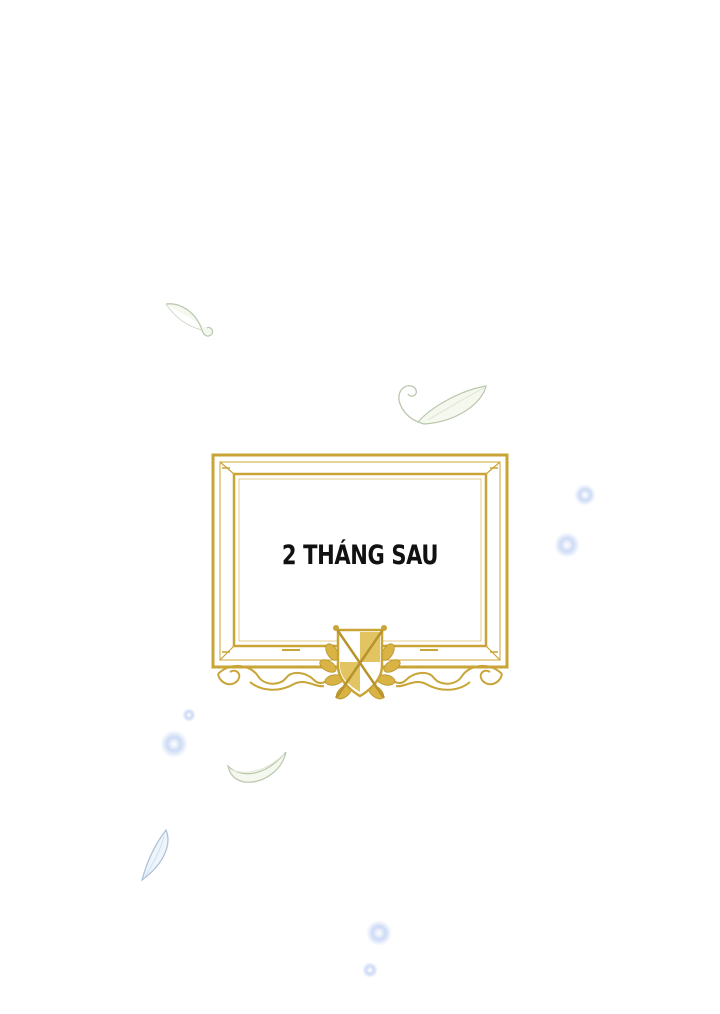 The image size is (720, 1014). What do you see at coordinates (360, 555) in the screenshot?
I see `time-skip-caption: 2 THÁNG SAU` at bounding box center [360, 555].